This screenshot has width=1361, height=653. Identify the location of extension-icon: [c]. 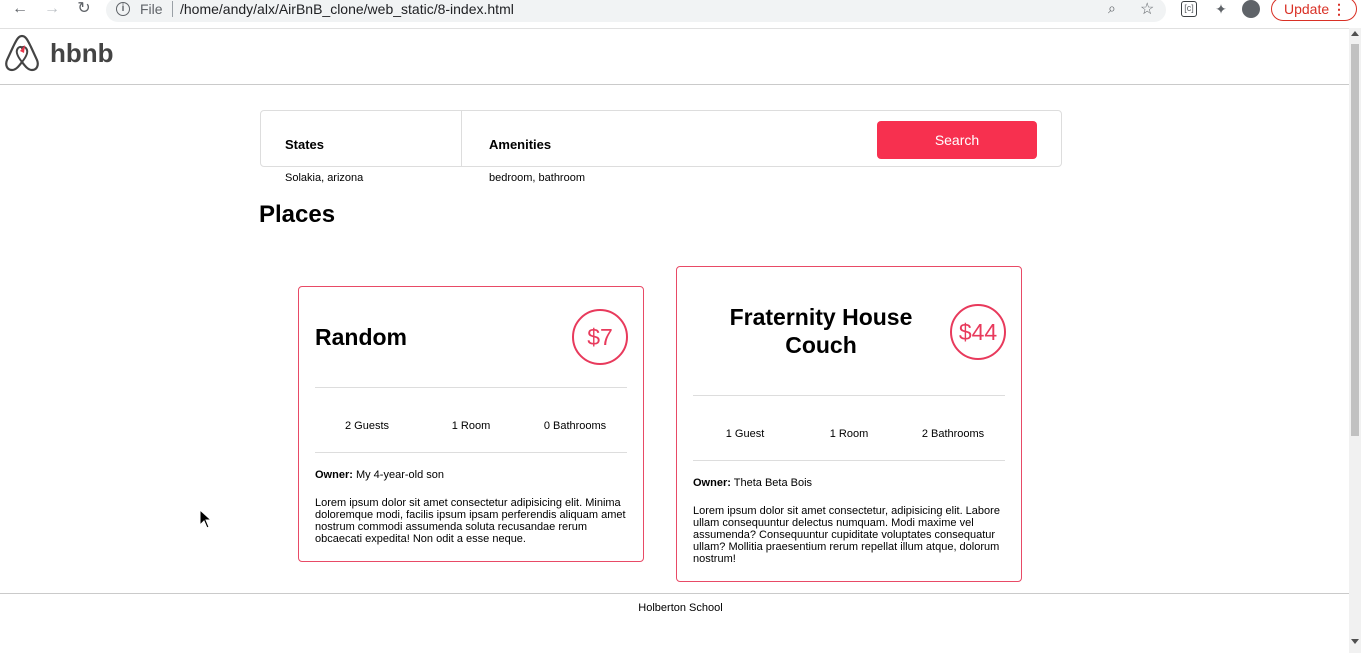
(1189, 9).